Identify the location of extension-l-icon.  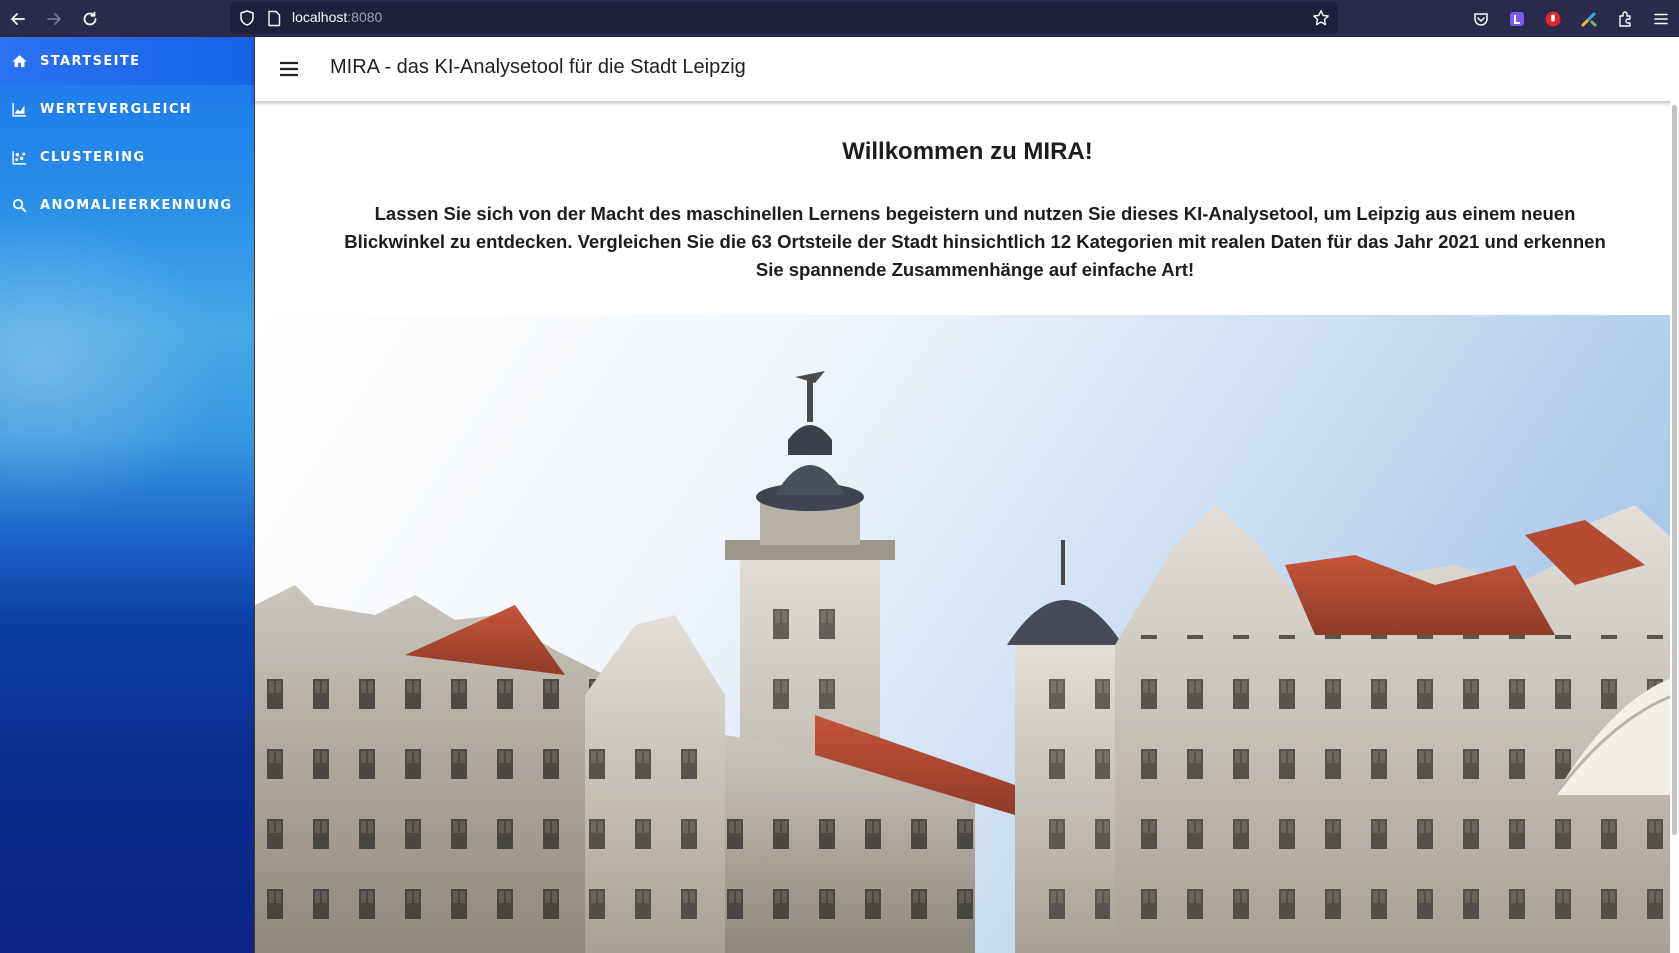
(1517, 18).